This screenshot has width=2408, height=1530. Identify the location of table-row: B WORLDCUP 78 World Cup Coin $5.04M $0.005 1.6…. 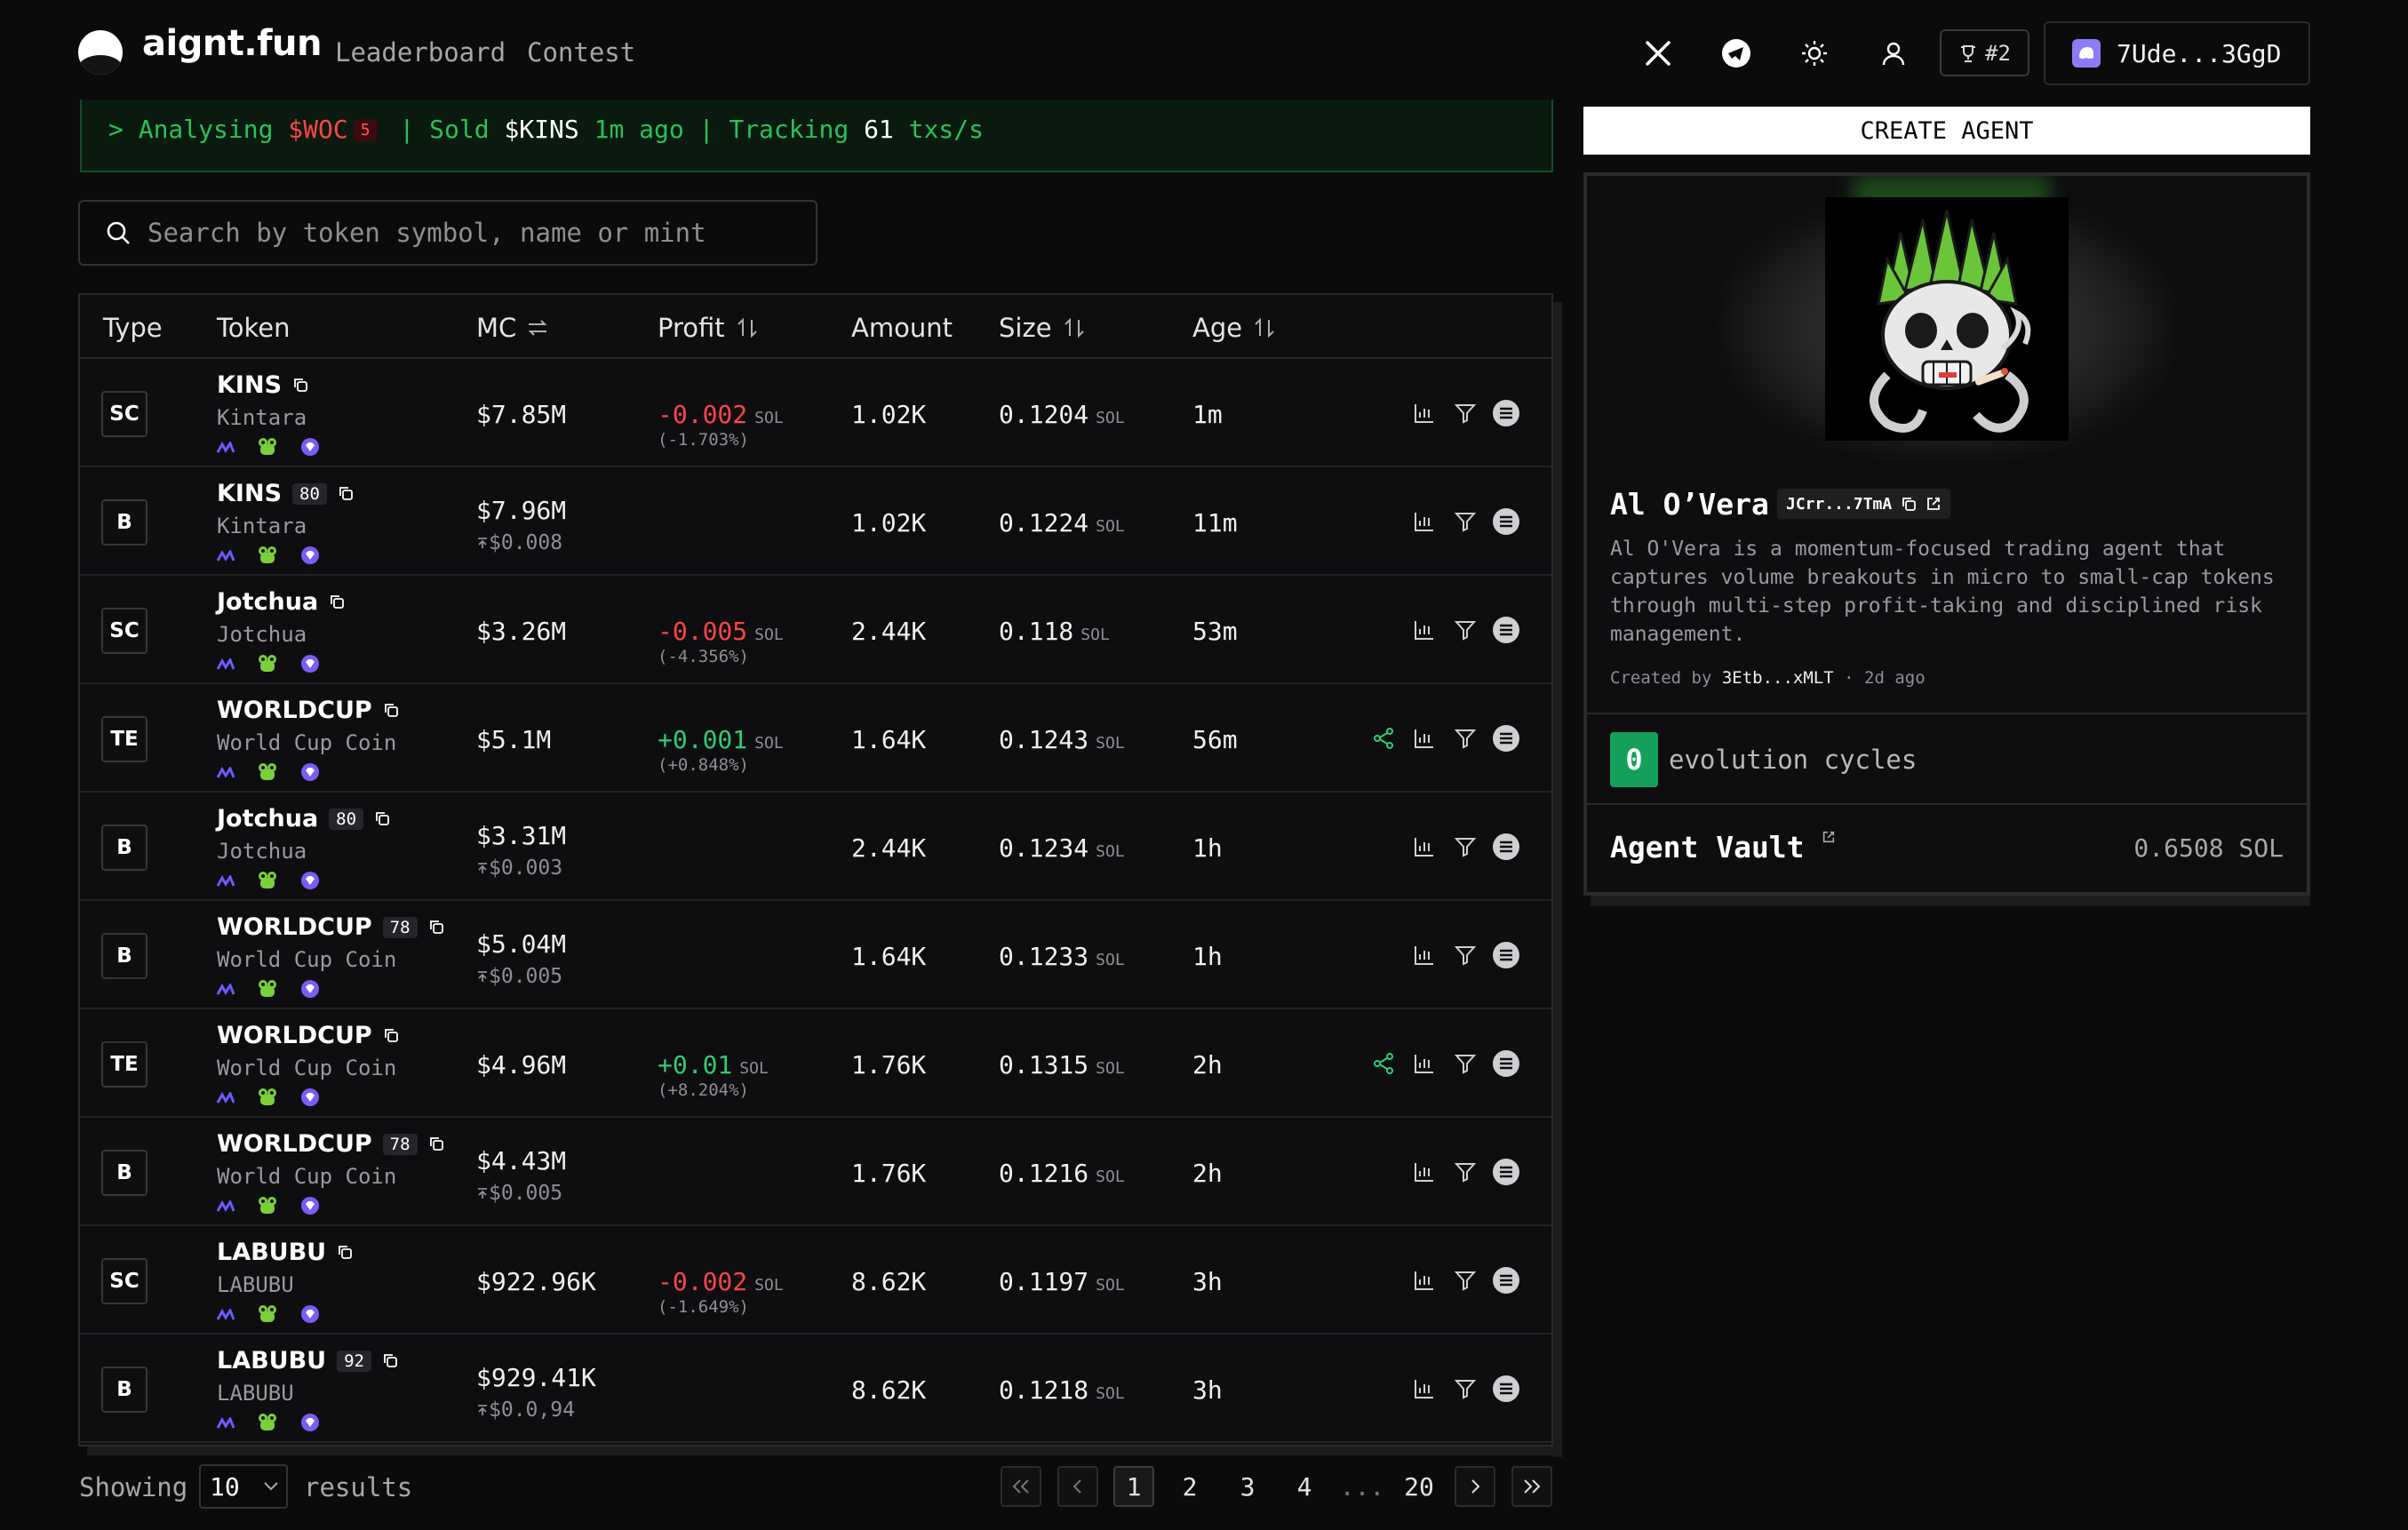
(815, 955).